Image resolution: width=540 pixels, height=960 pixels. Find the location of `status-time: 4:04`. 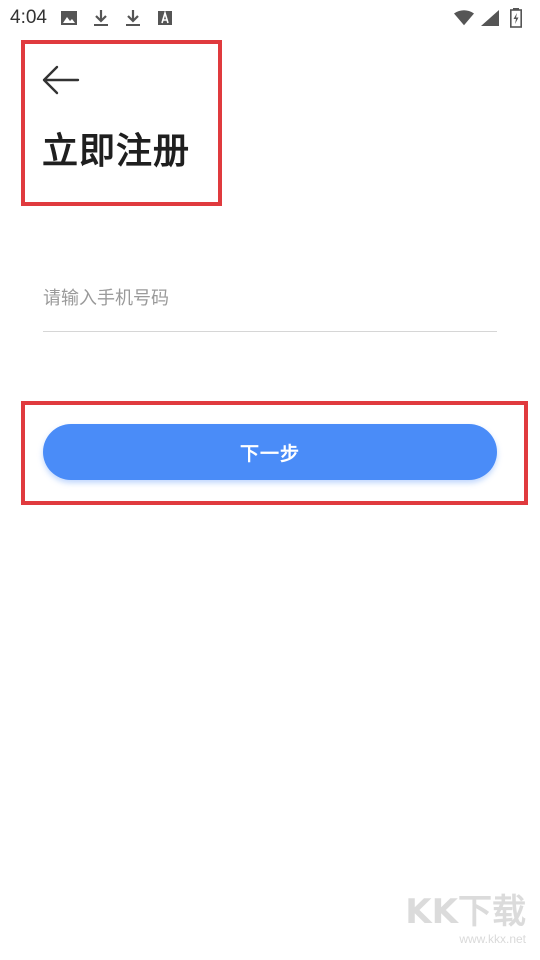

status-time: 4:04 is located at coordinates (28, 17).